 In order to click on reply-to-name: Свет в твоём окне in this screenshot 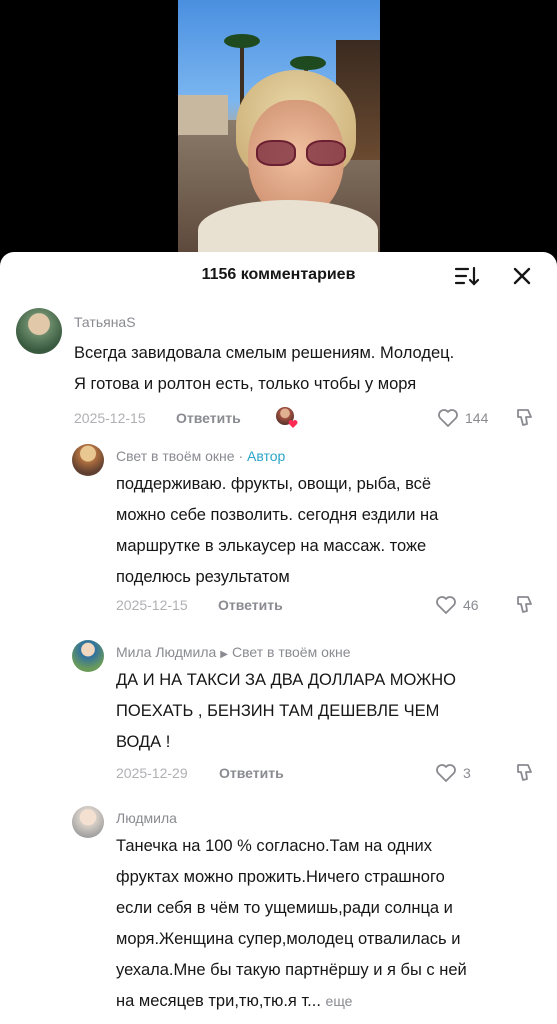, I will do `click(291, 652)`.